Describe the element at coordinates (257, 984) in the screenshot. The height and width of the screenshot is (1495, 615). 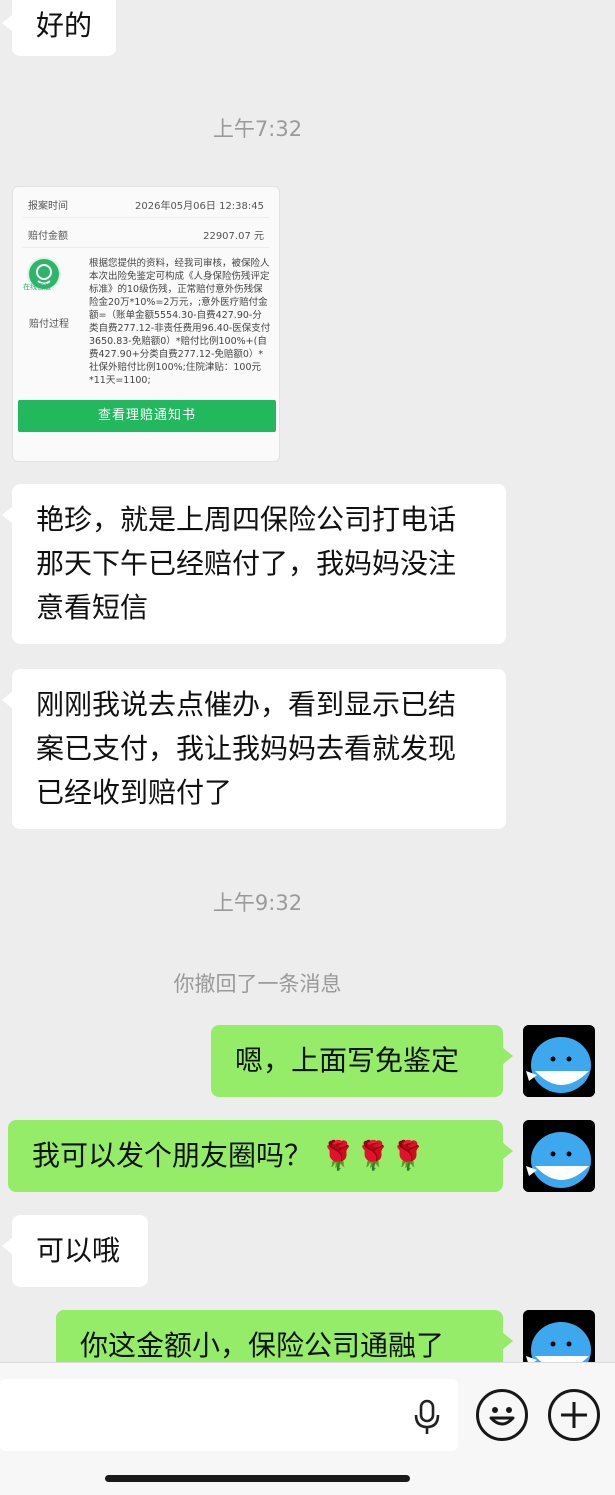
I see `recall-notice: 你撤回了一条消息` at that location.